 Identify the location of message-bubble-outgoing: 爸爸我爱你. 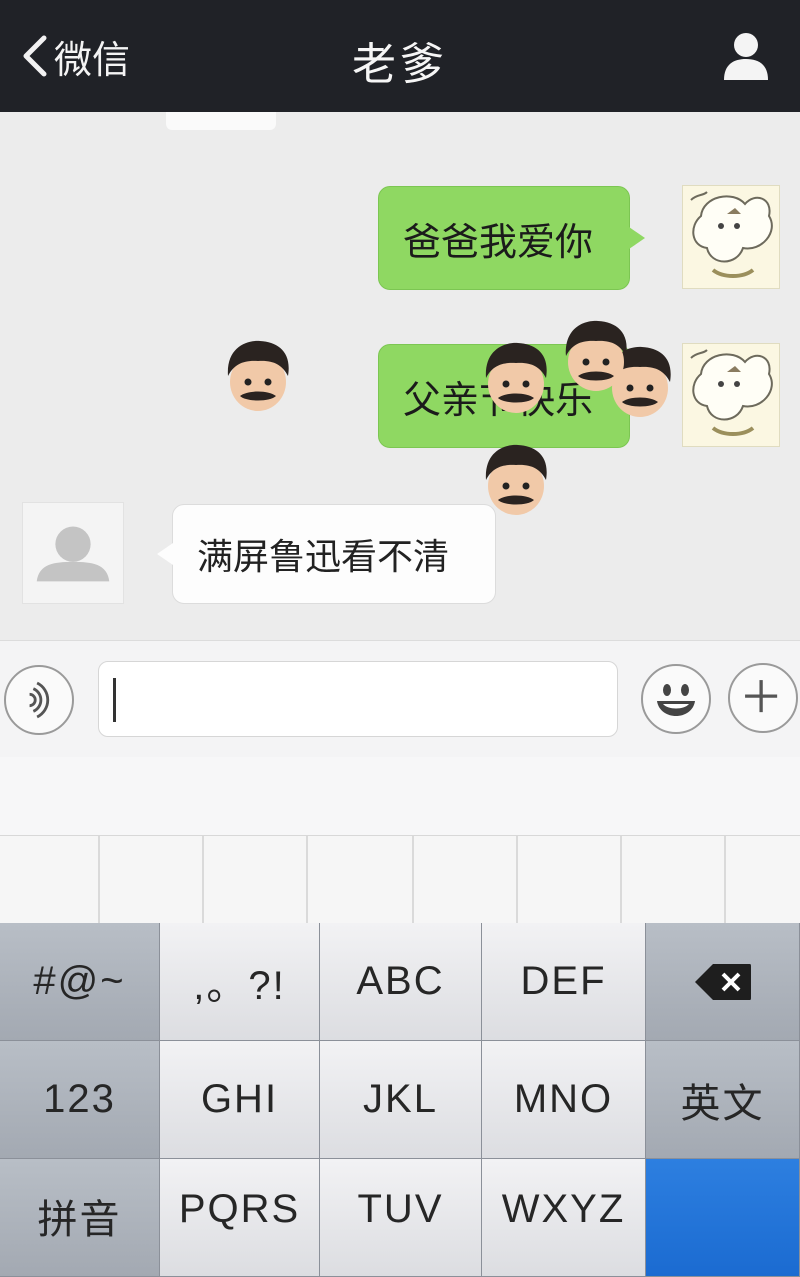
(511, 238).